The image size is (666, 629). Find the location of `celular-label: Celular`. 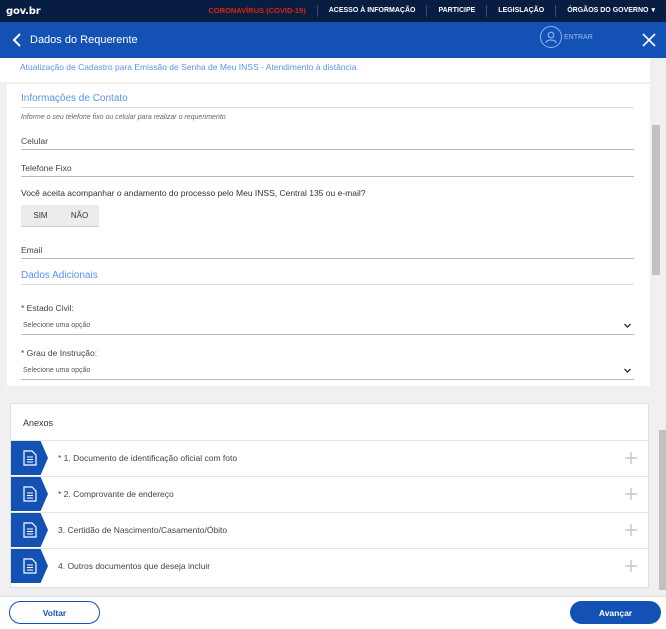

celular-label: Celular is located at coordinates (34, 141).